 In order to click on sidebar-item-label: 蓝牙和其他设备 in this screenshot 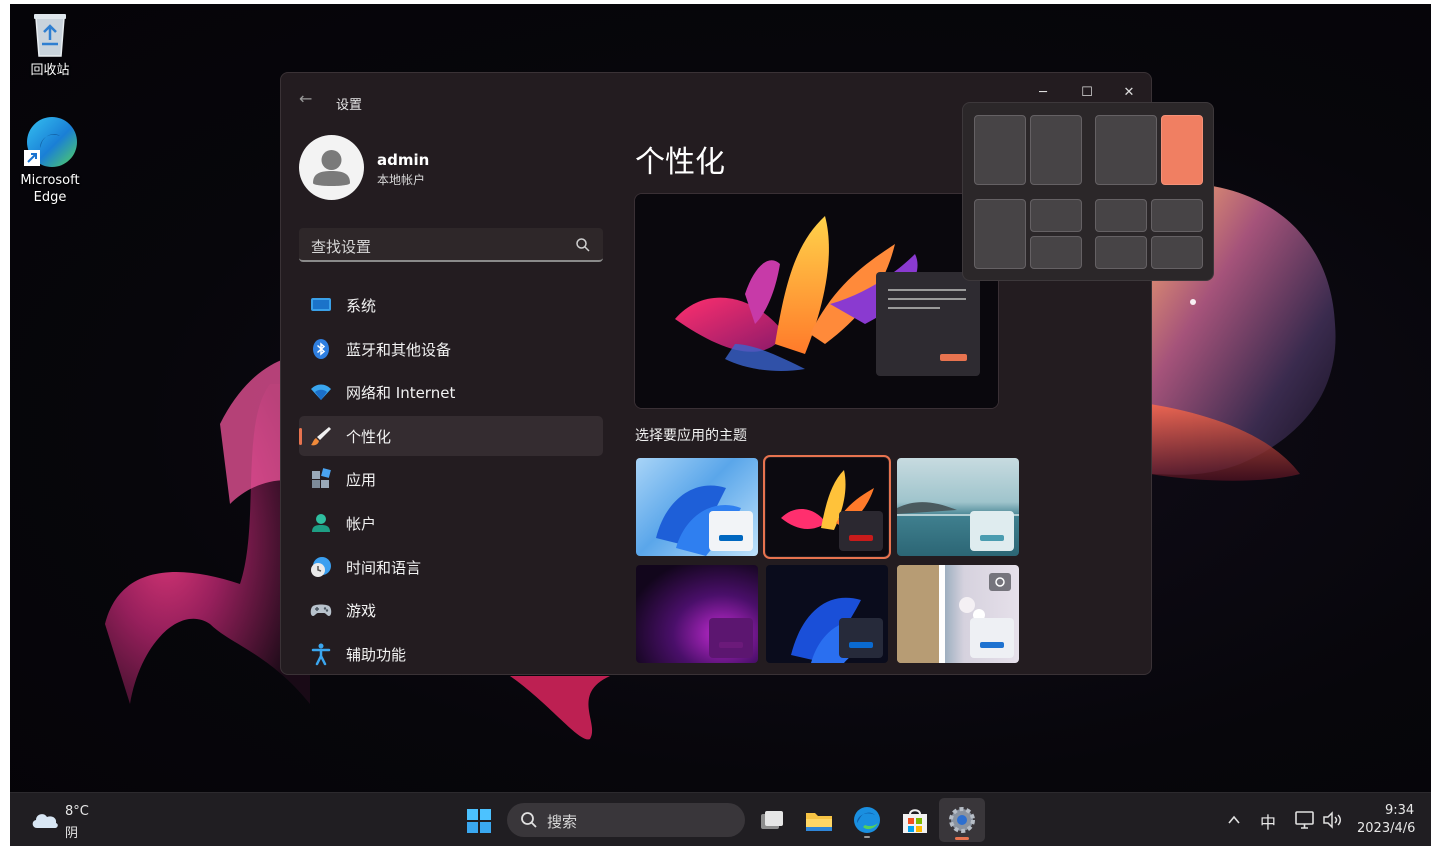, I will do `click(399, 349)`.